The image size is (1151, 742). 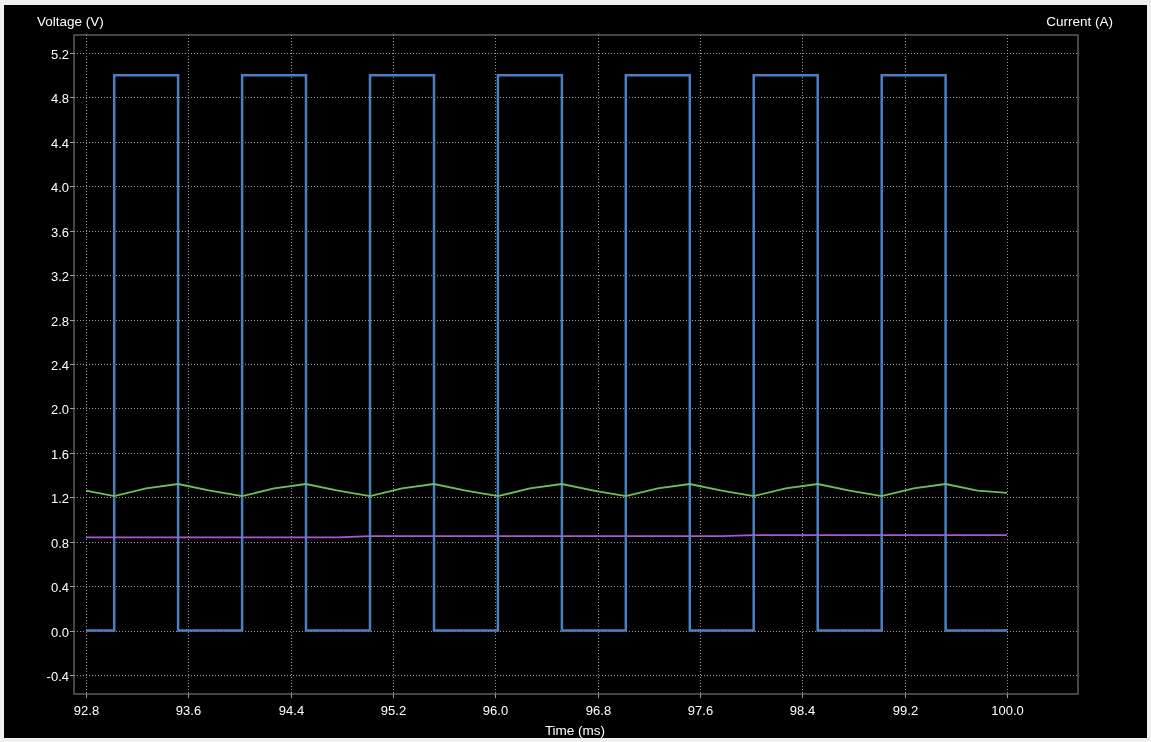 What do you see at coordinates (495, 710) in the screenshot?
I see `tick-label: 96.0` at bounding box center [495, 710].